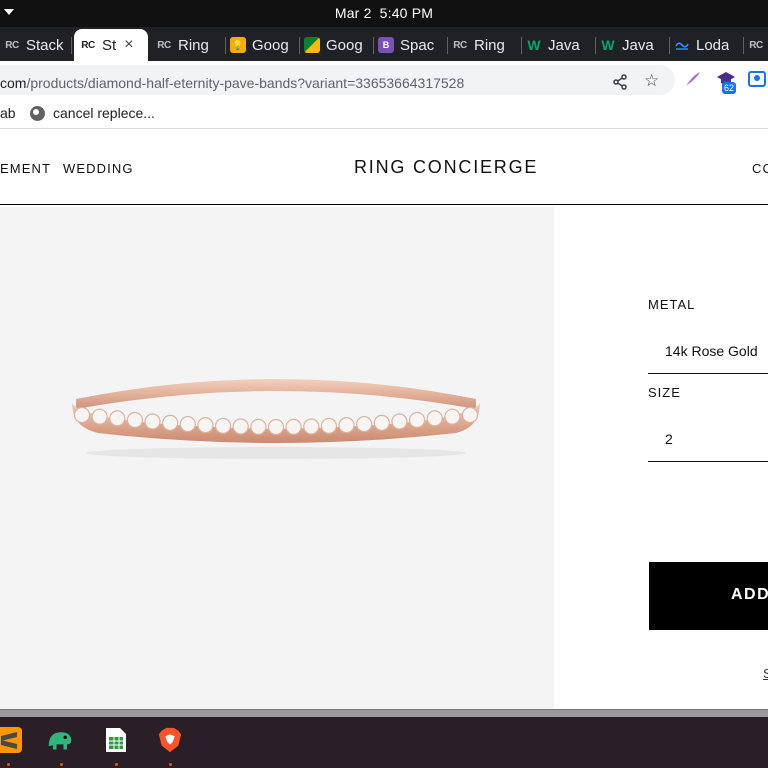 Image resolution: width=768 pixels, height=768 pixels. What do you see at coordinates (713, 45) in the screenshot?
I see `tab-title: Loda` at bounding box center [713, 45].